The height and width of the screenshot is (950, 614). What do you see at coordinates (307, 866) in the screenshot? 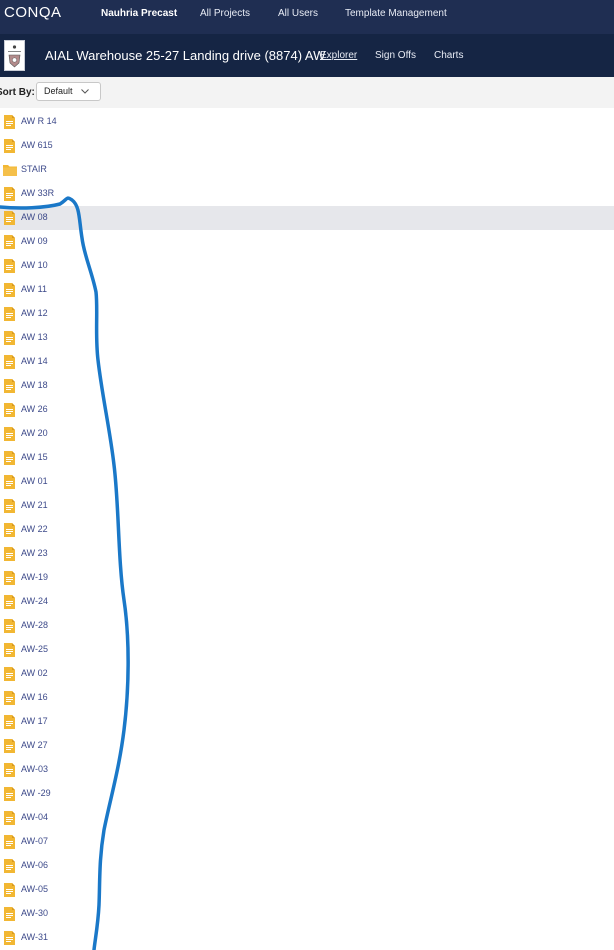
I see `list-item: AW-06` at bounding box center [307, 866].